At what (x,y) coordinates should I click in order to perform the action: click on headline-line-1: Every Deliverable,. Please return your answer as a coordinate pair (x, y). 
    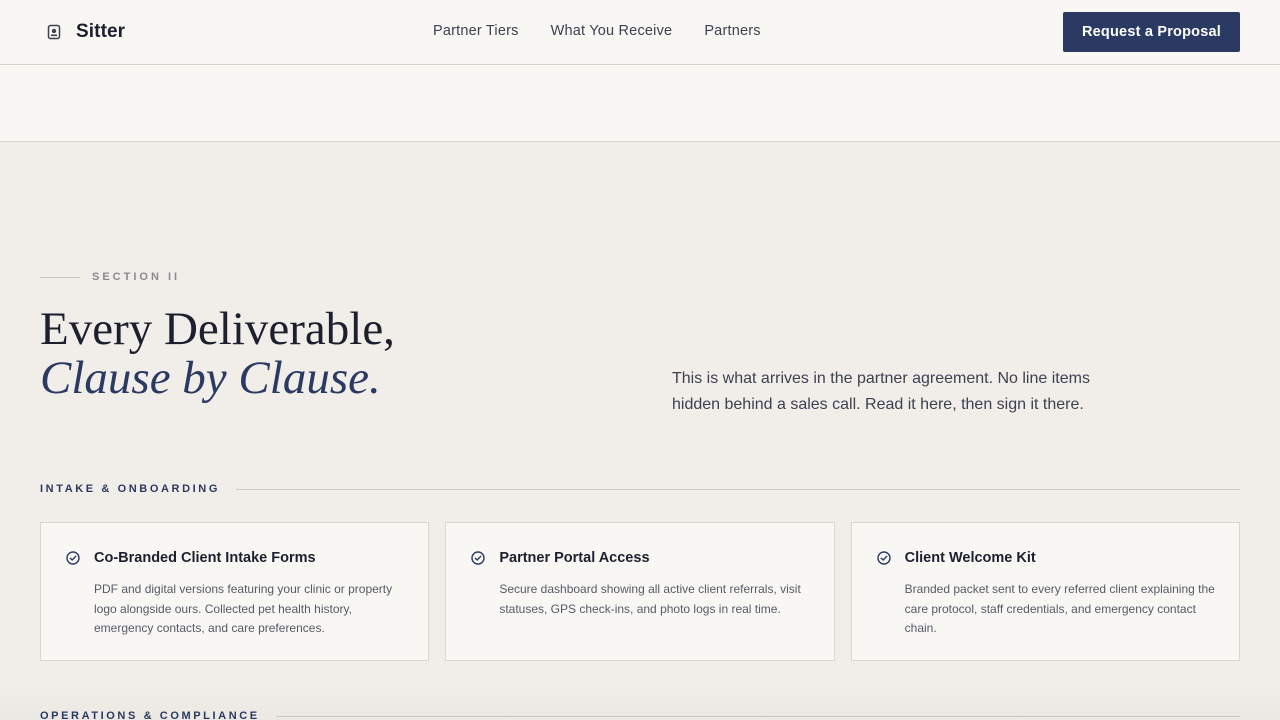
    Looking at the image, I should click on (217, 329).